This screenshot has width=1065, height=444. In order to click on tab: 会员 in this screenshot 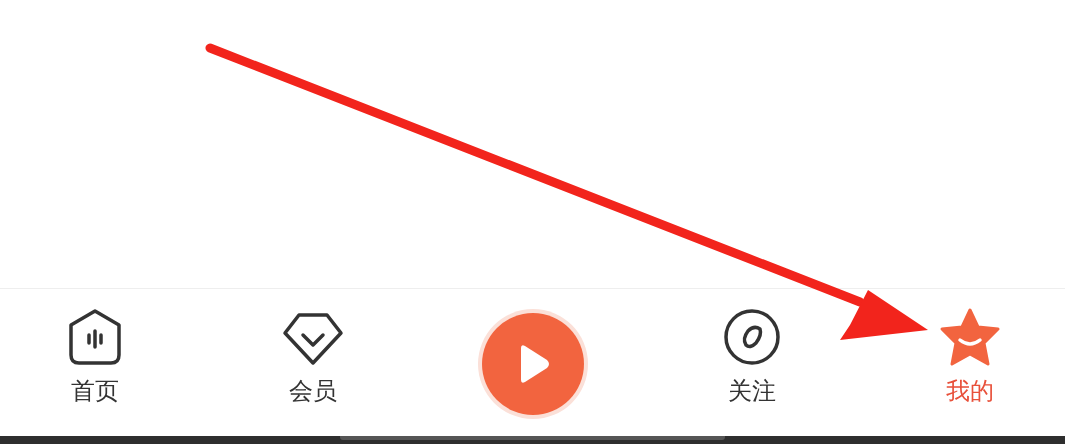, I will do `click(313, 356)`.